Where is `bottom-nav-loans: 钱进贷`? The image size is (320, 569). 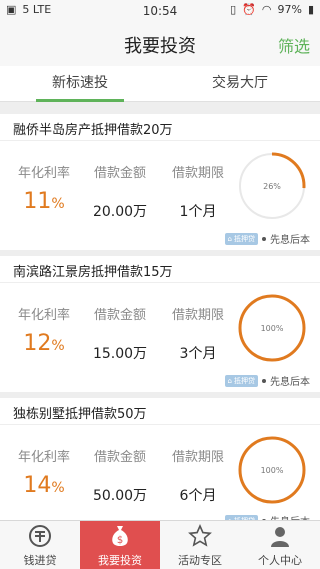 bottom-nav-loans: 钱进贷 is located at coordinates (40, 545).